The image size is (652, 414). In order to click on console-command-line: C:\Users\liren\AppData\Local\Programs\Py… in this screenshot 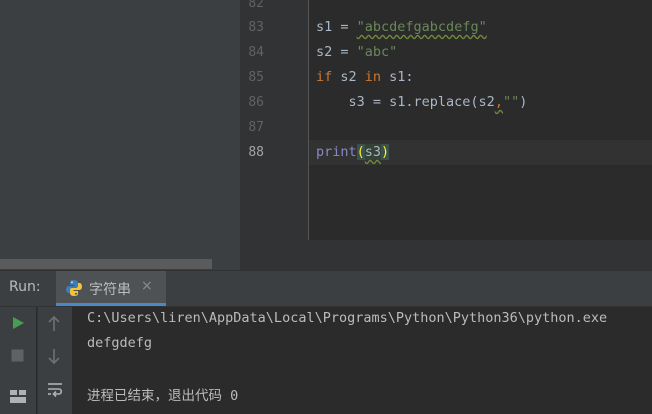, I will do `click(347, 318)`.